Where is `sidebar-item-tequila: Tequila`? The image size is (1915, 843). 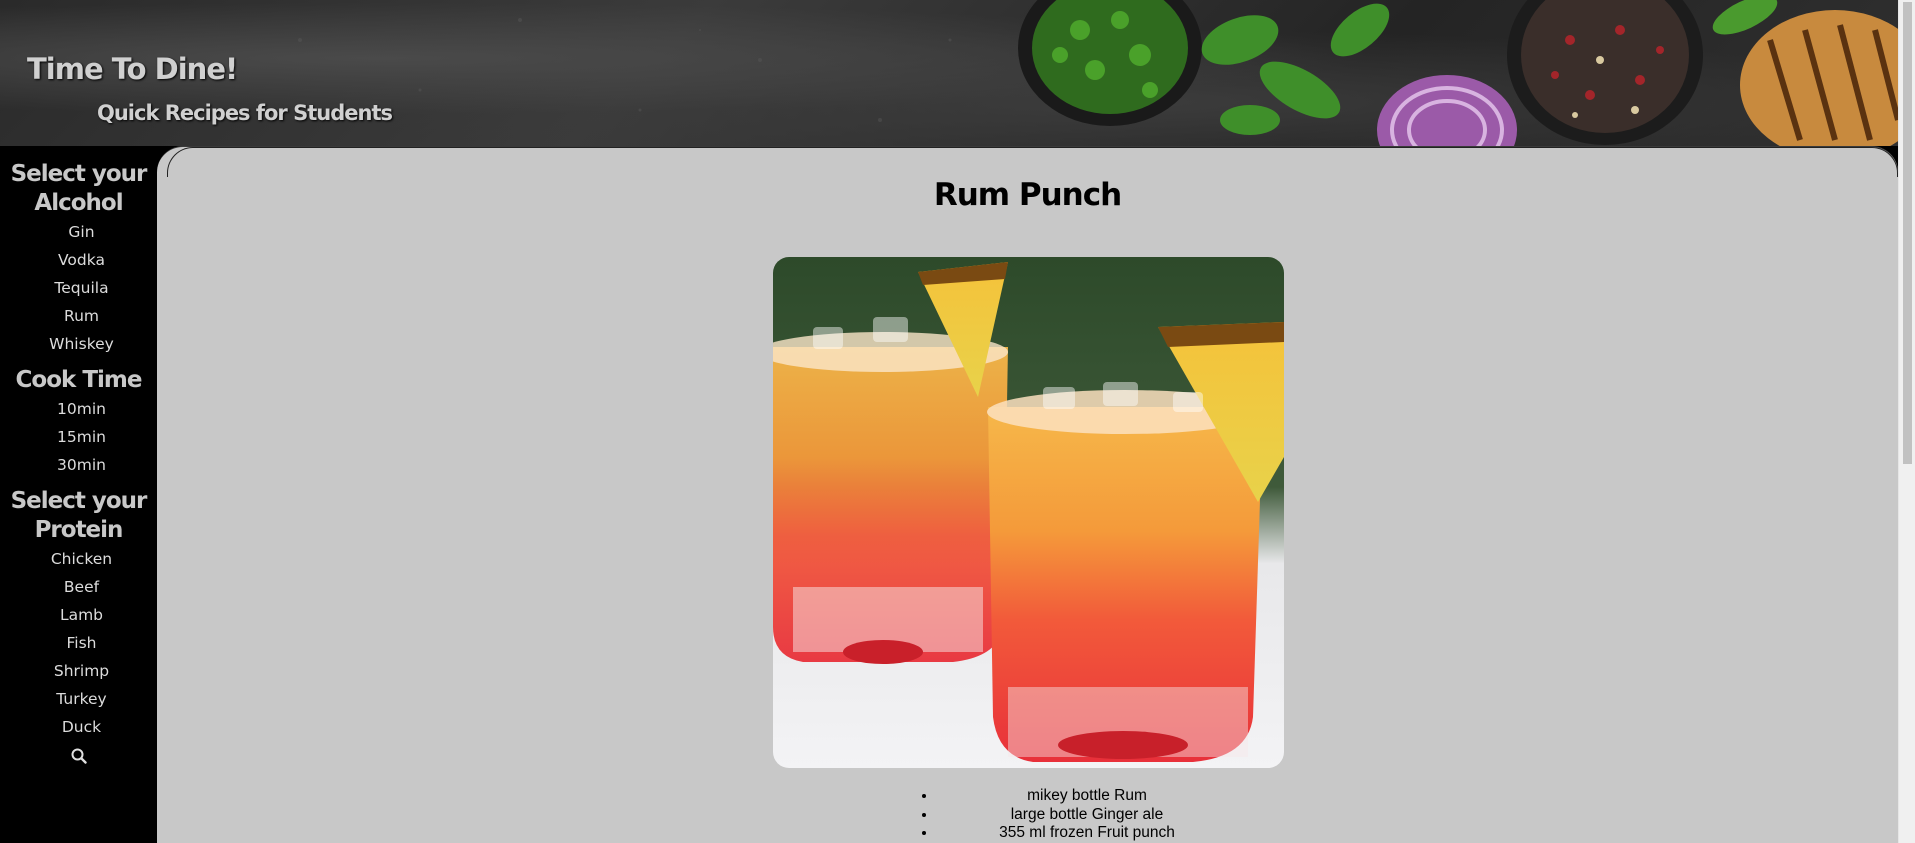 sidebar-item-tequila: Tequila is located at coordinates (78, 288).